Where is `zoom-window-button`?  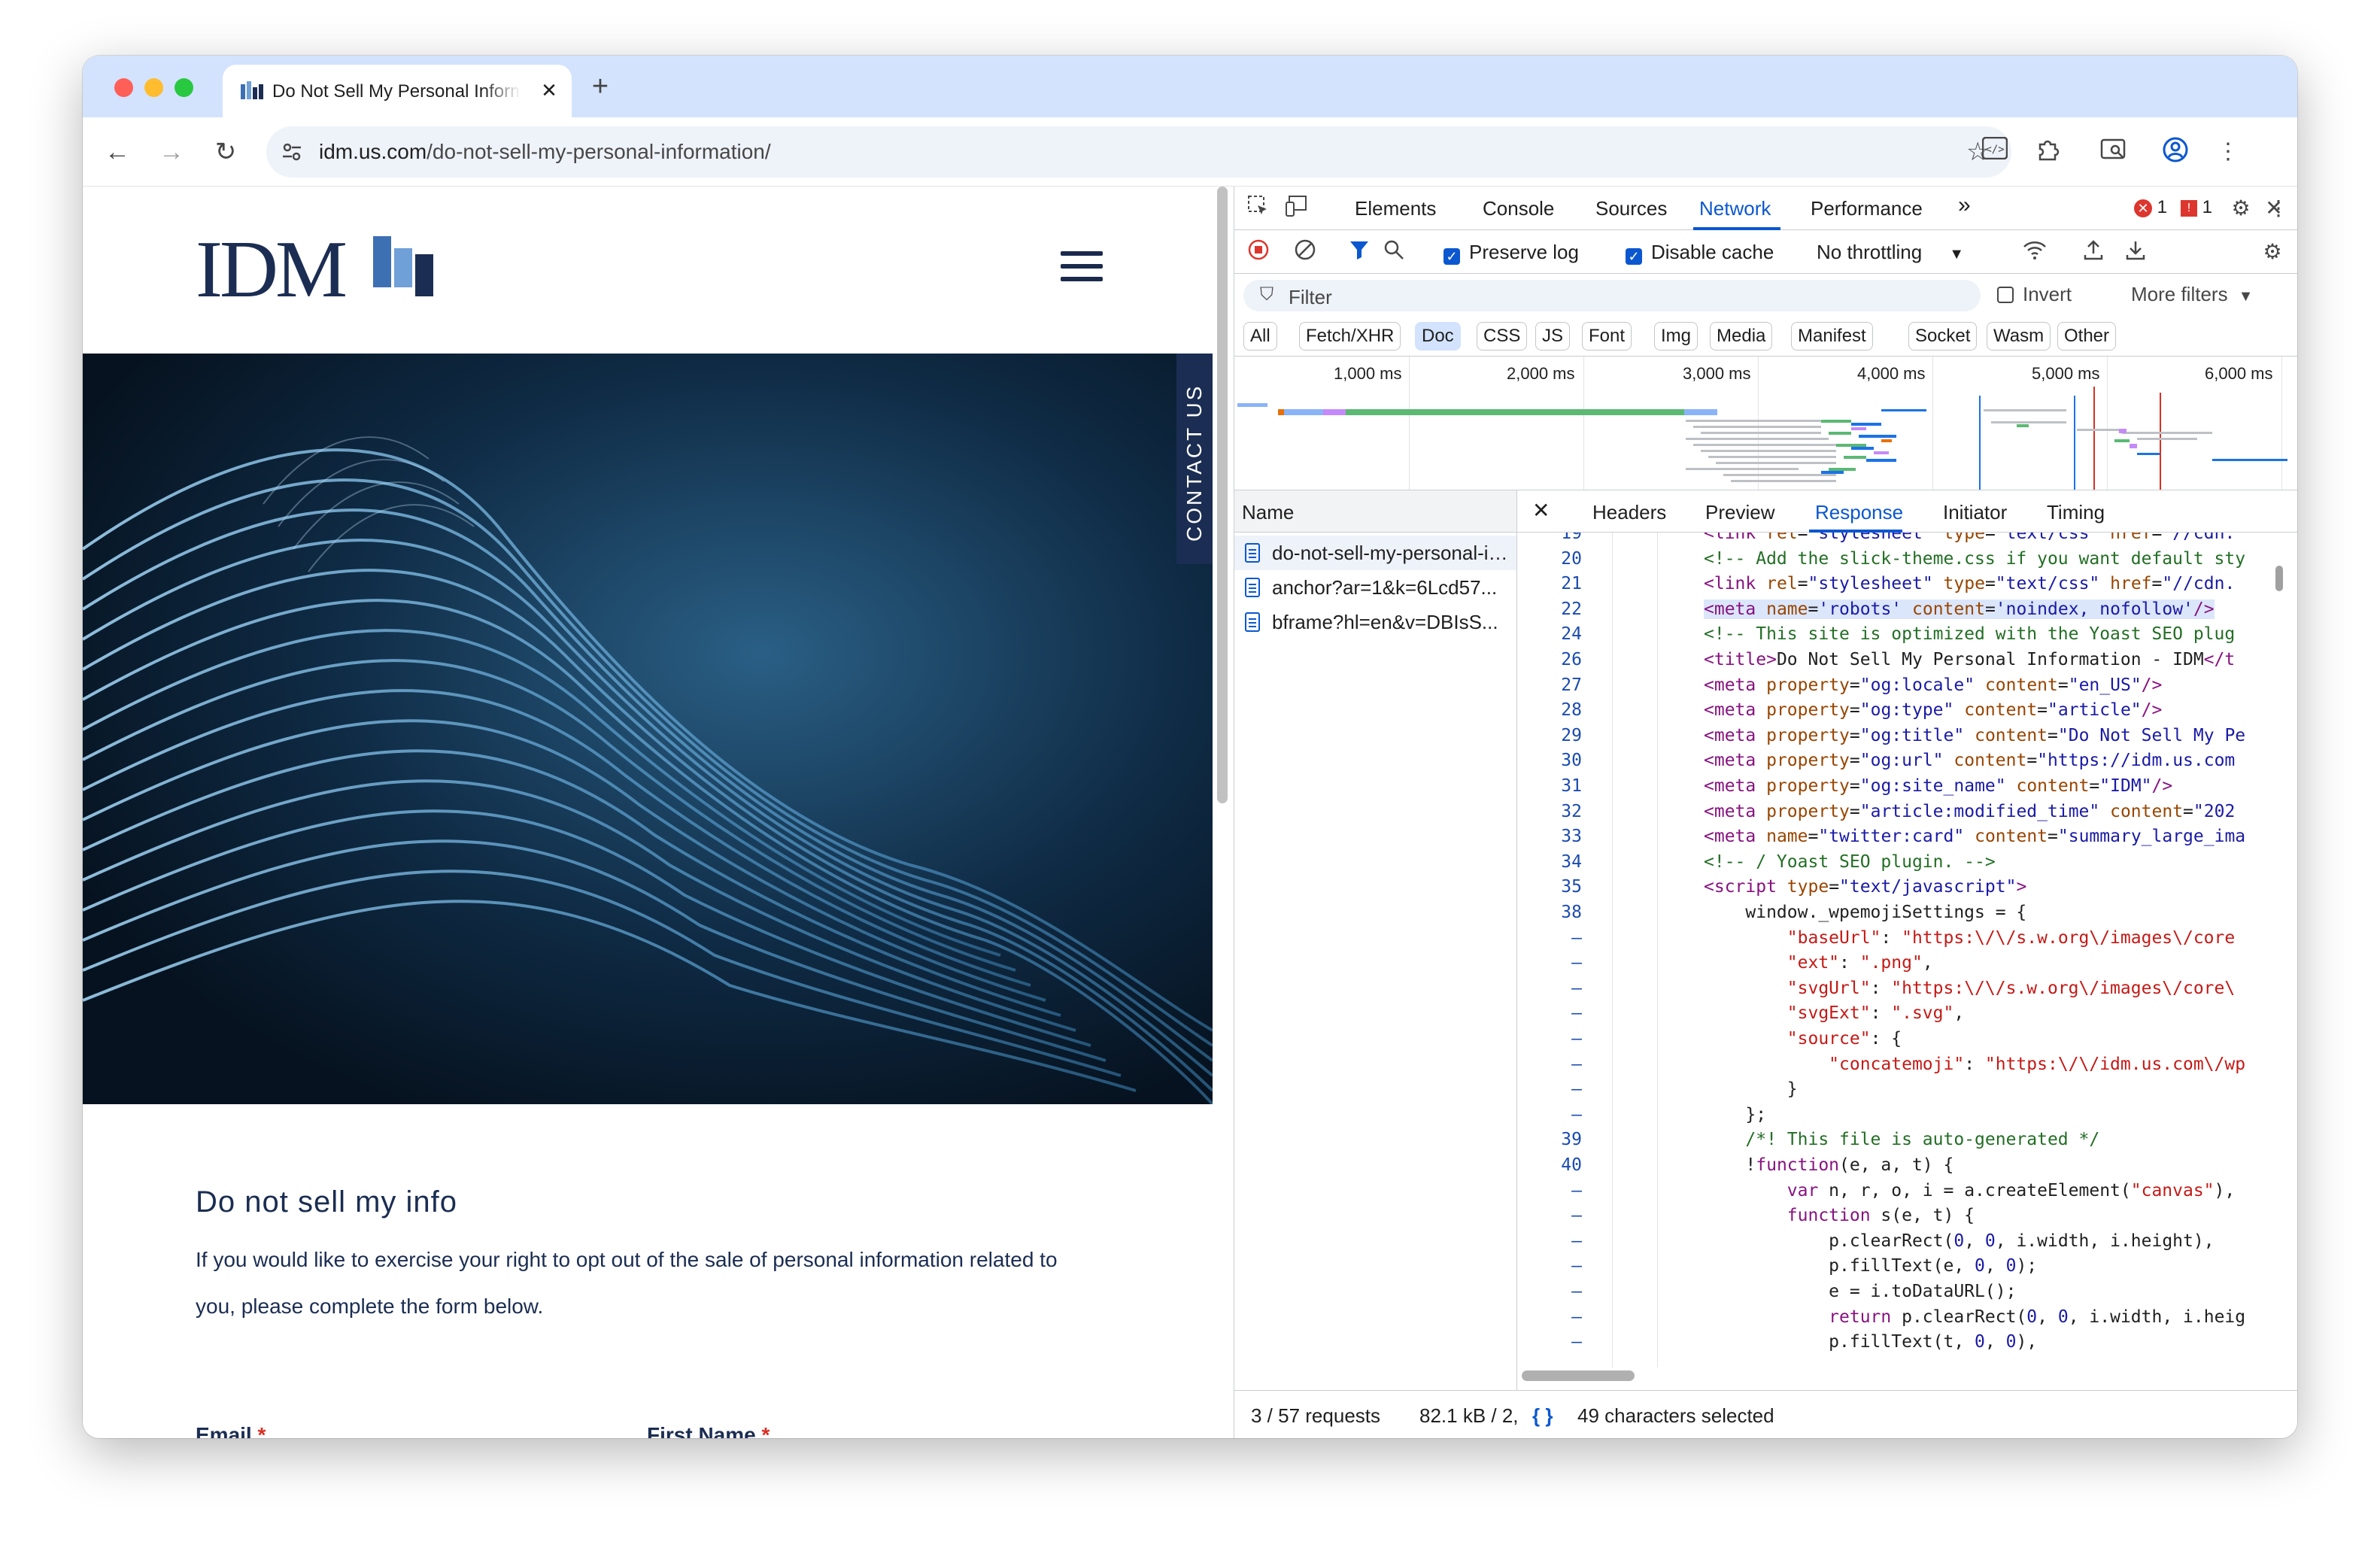 zoom-window-button is located at coordinates (184, 88).